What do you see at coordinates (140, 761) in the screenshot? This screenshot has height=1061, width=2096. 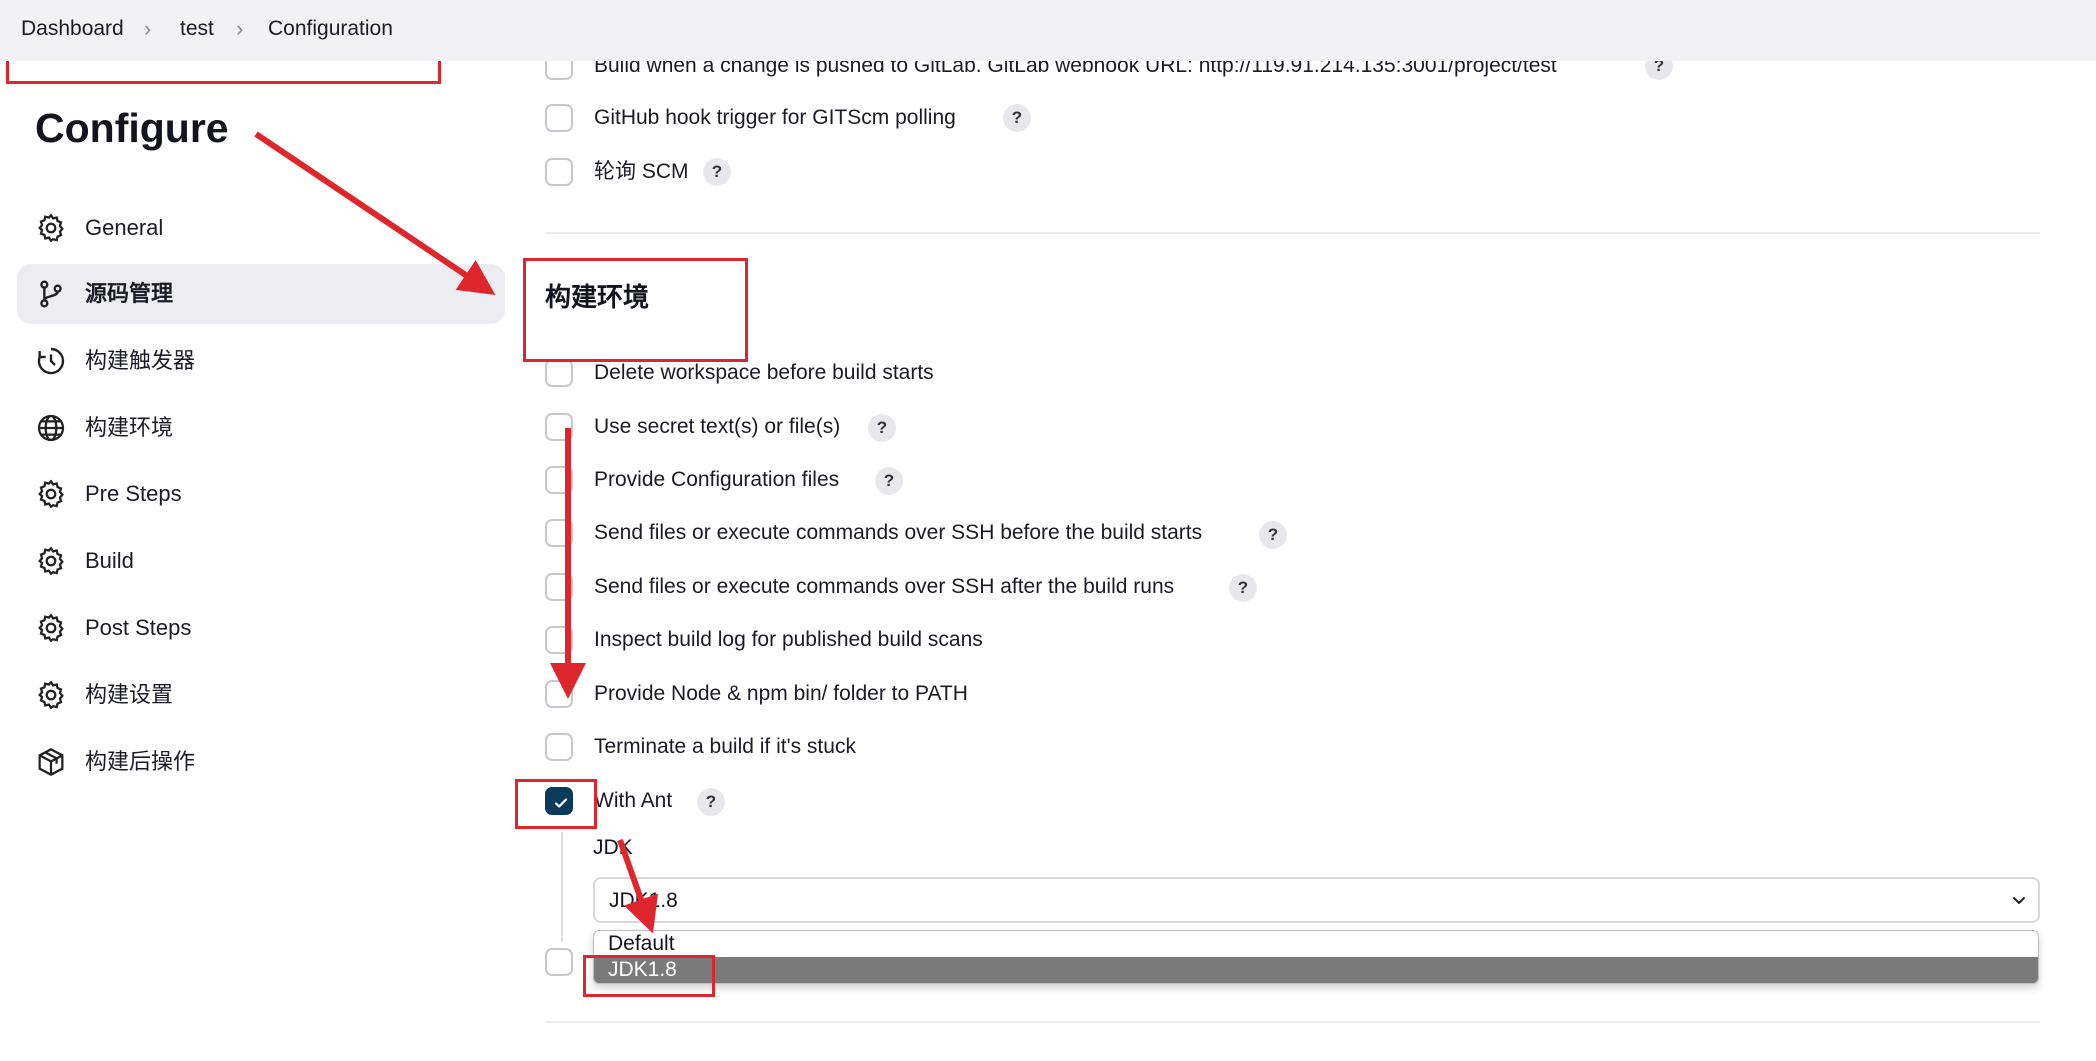 I see `sidebar-item-label: 构建后操作` at bounding box center [140, 761].